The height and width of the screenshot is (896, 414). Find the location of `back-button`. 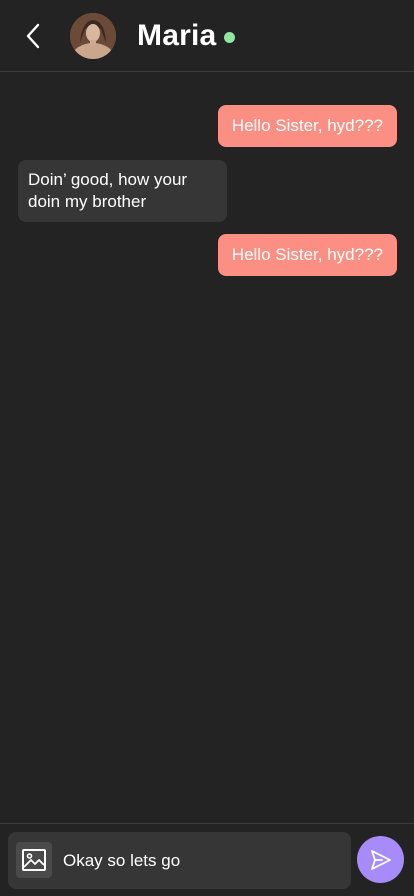

back-button is located at coordinates (33, 36).